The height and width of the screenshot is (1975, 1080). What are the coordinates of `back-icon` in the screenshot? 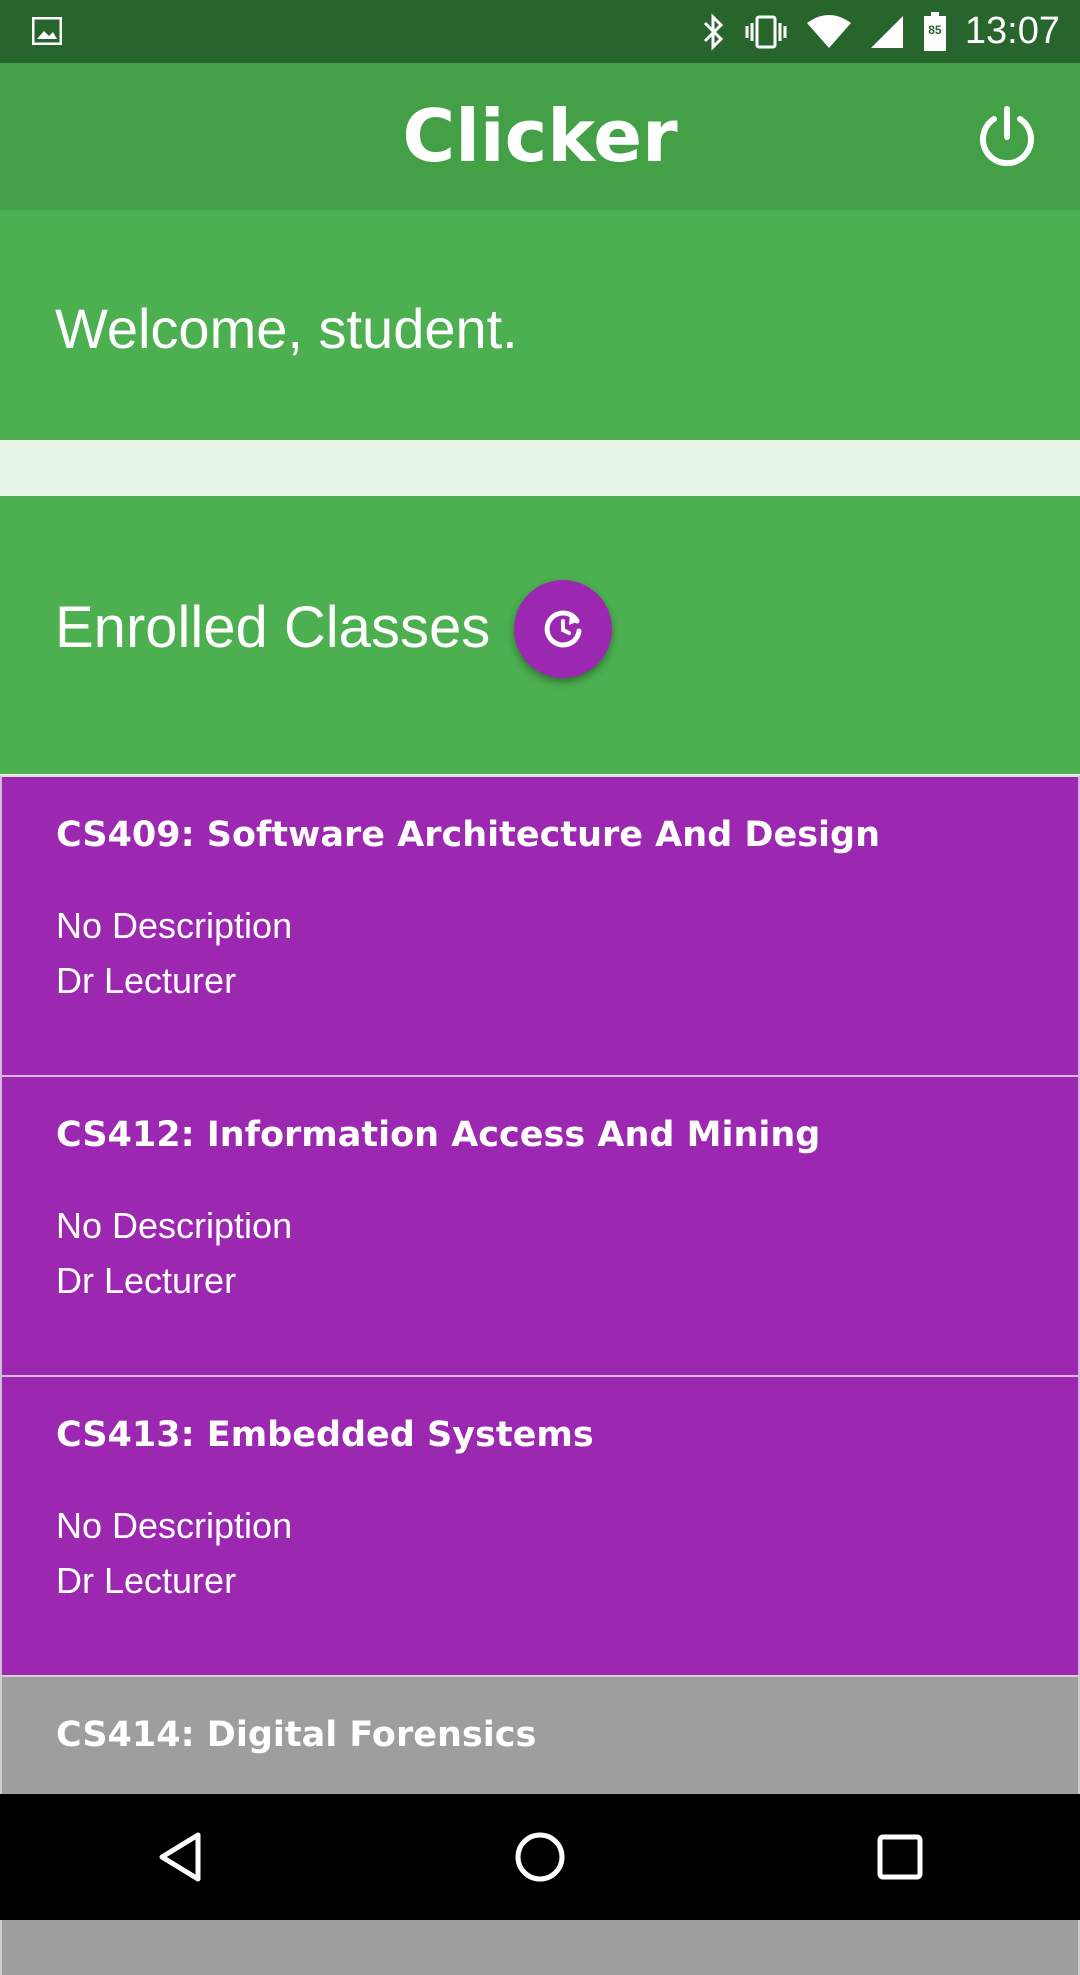 It's located at (180, 1857).